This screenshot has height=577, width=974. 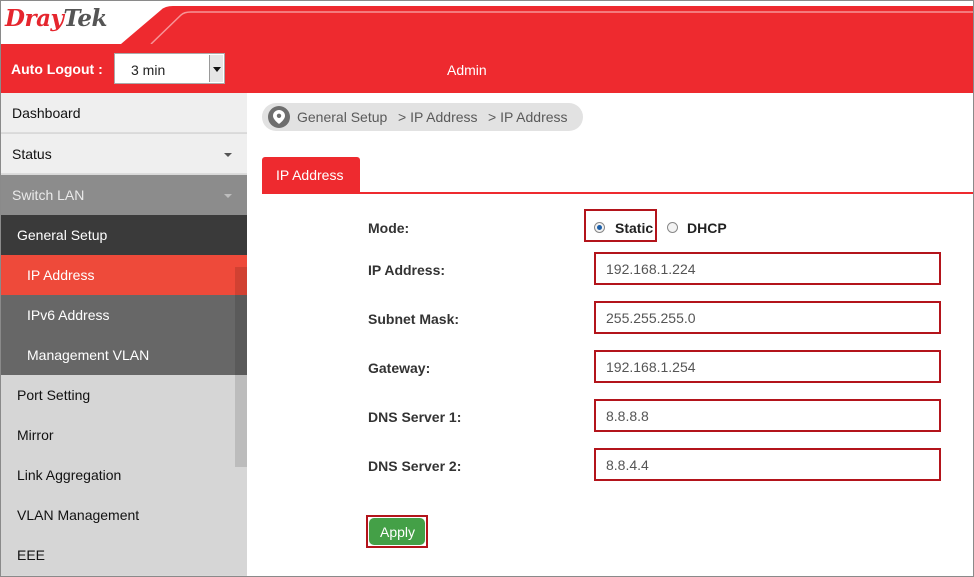 I want to click on sidebar-item-mirror: Mirror, so click(x=124, y=435).